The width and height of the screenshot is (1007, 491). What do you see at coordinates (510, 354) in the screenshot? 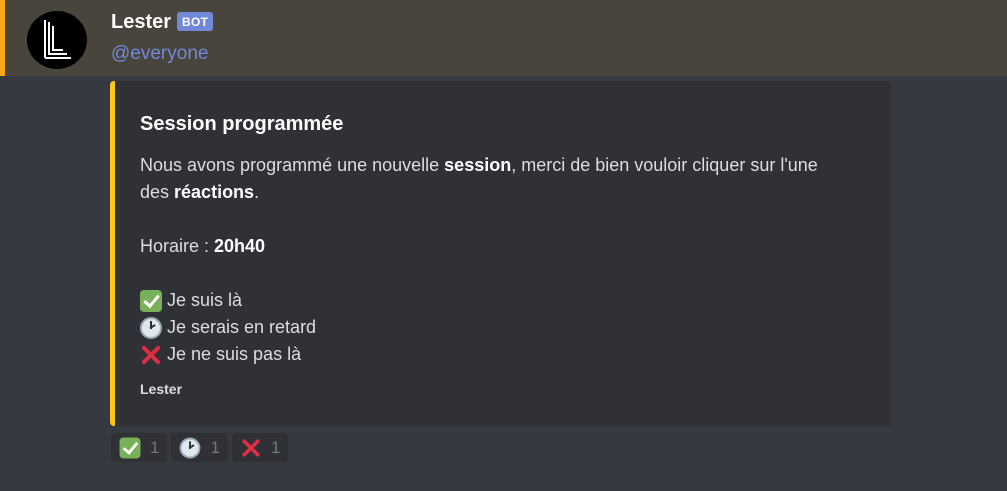
I see `option-absent: Je ne suis pas là` at bounding box center [510, 354].